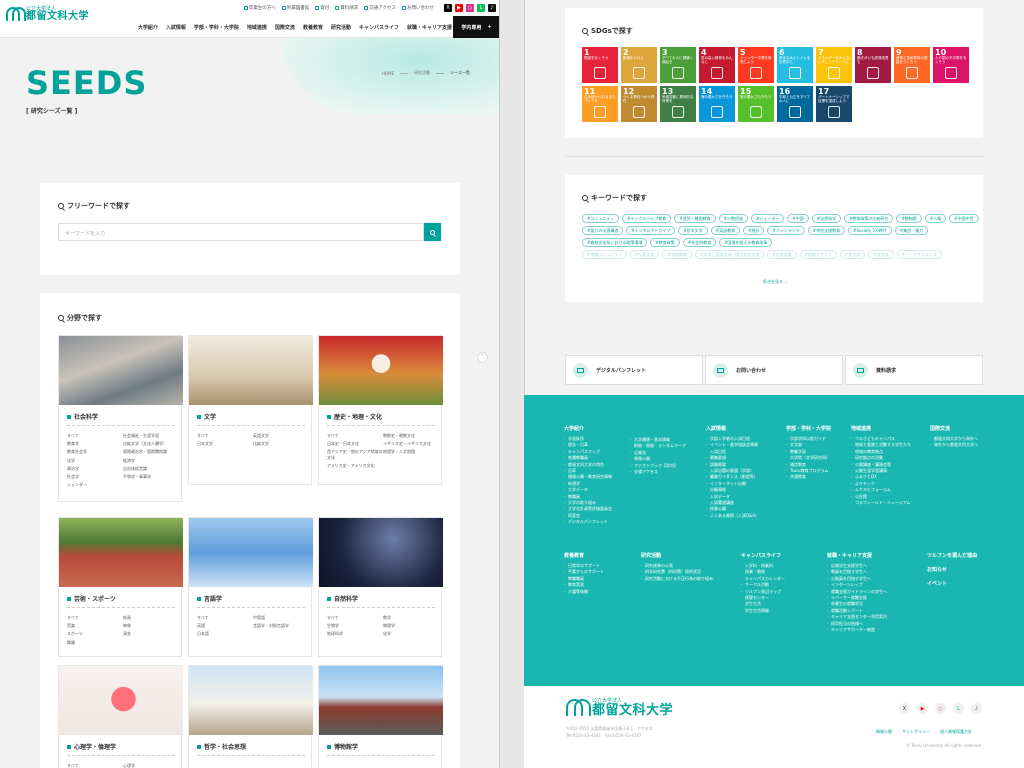 The image size is (1024, 768). I want to click on subfield-link: 英語, so click(225, 625).